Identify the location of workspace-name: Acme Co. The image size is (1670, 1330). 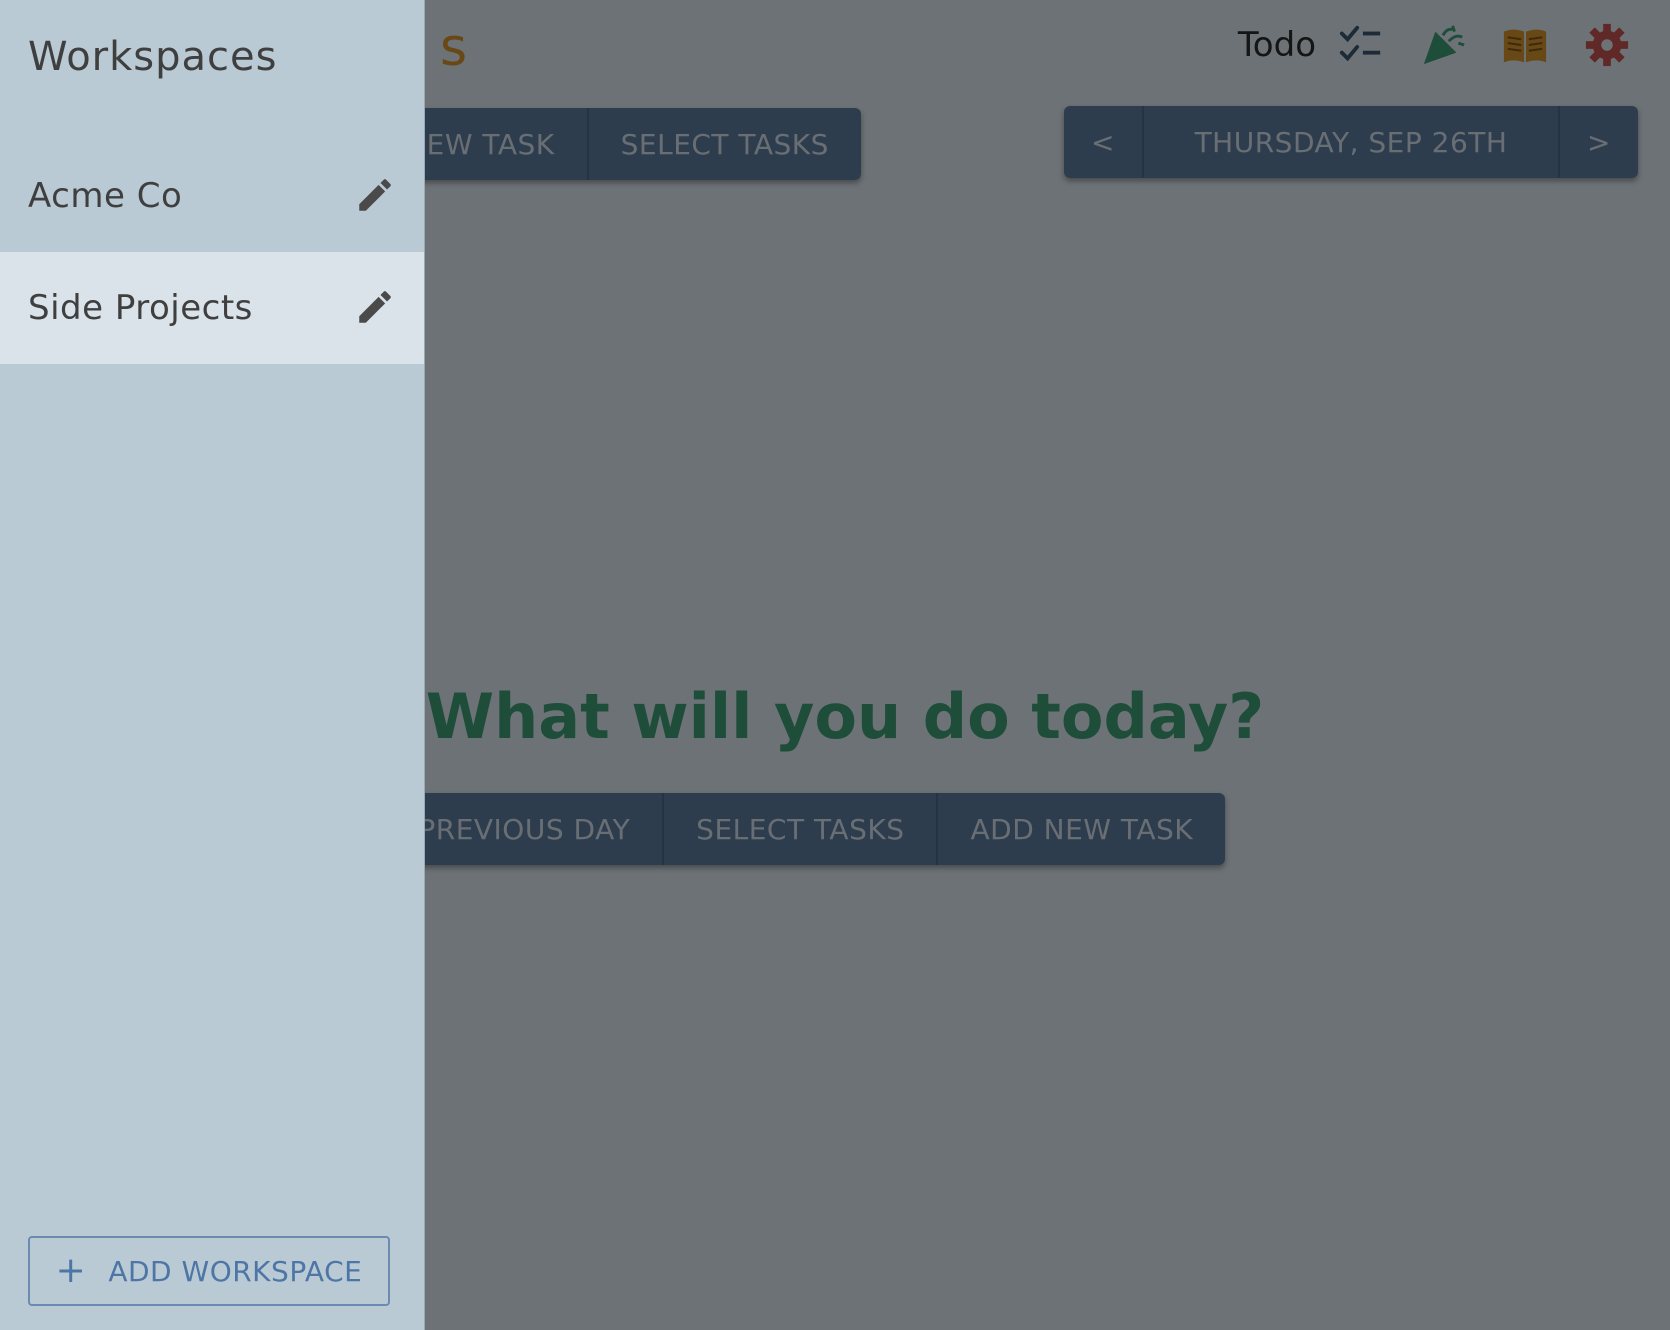
(105, 196).